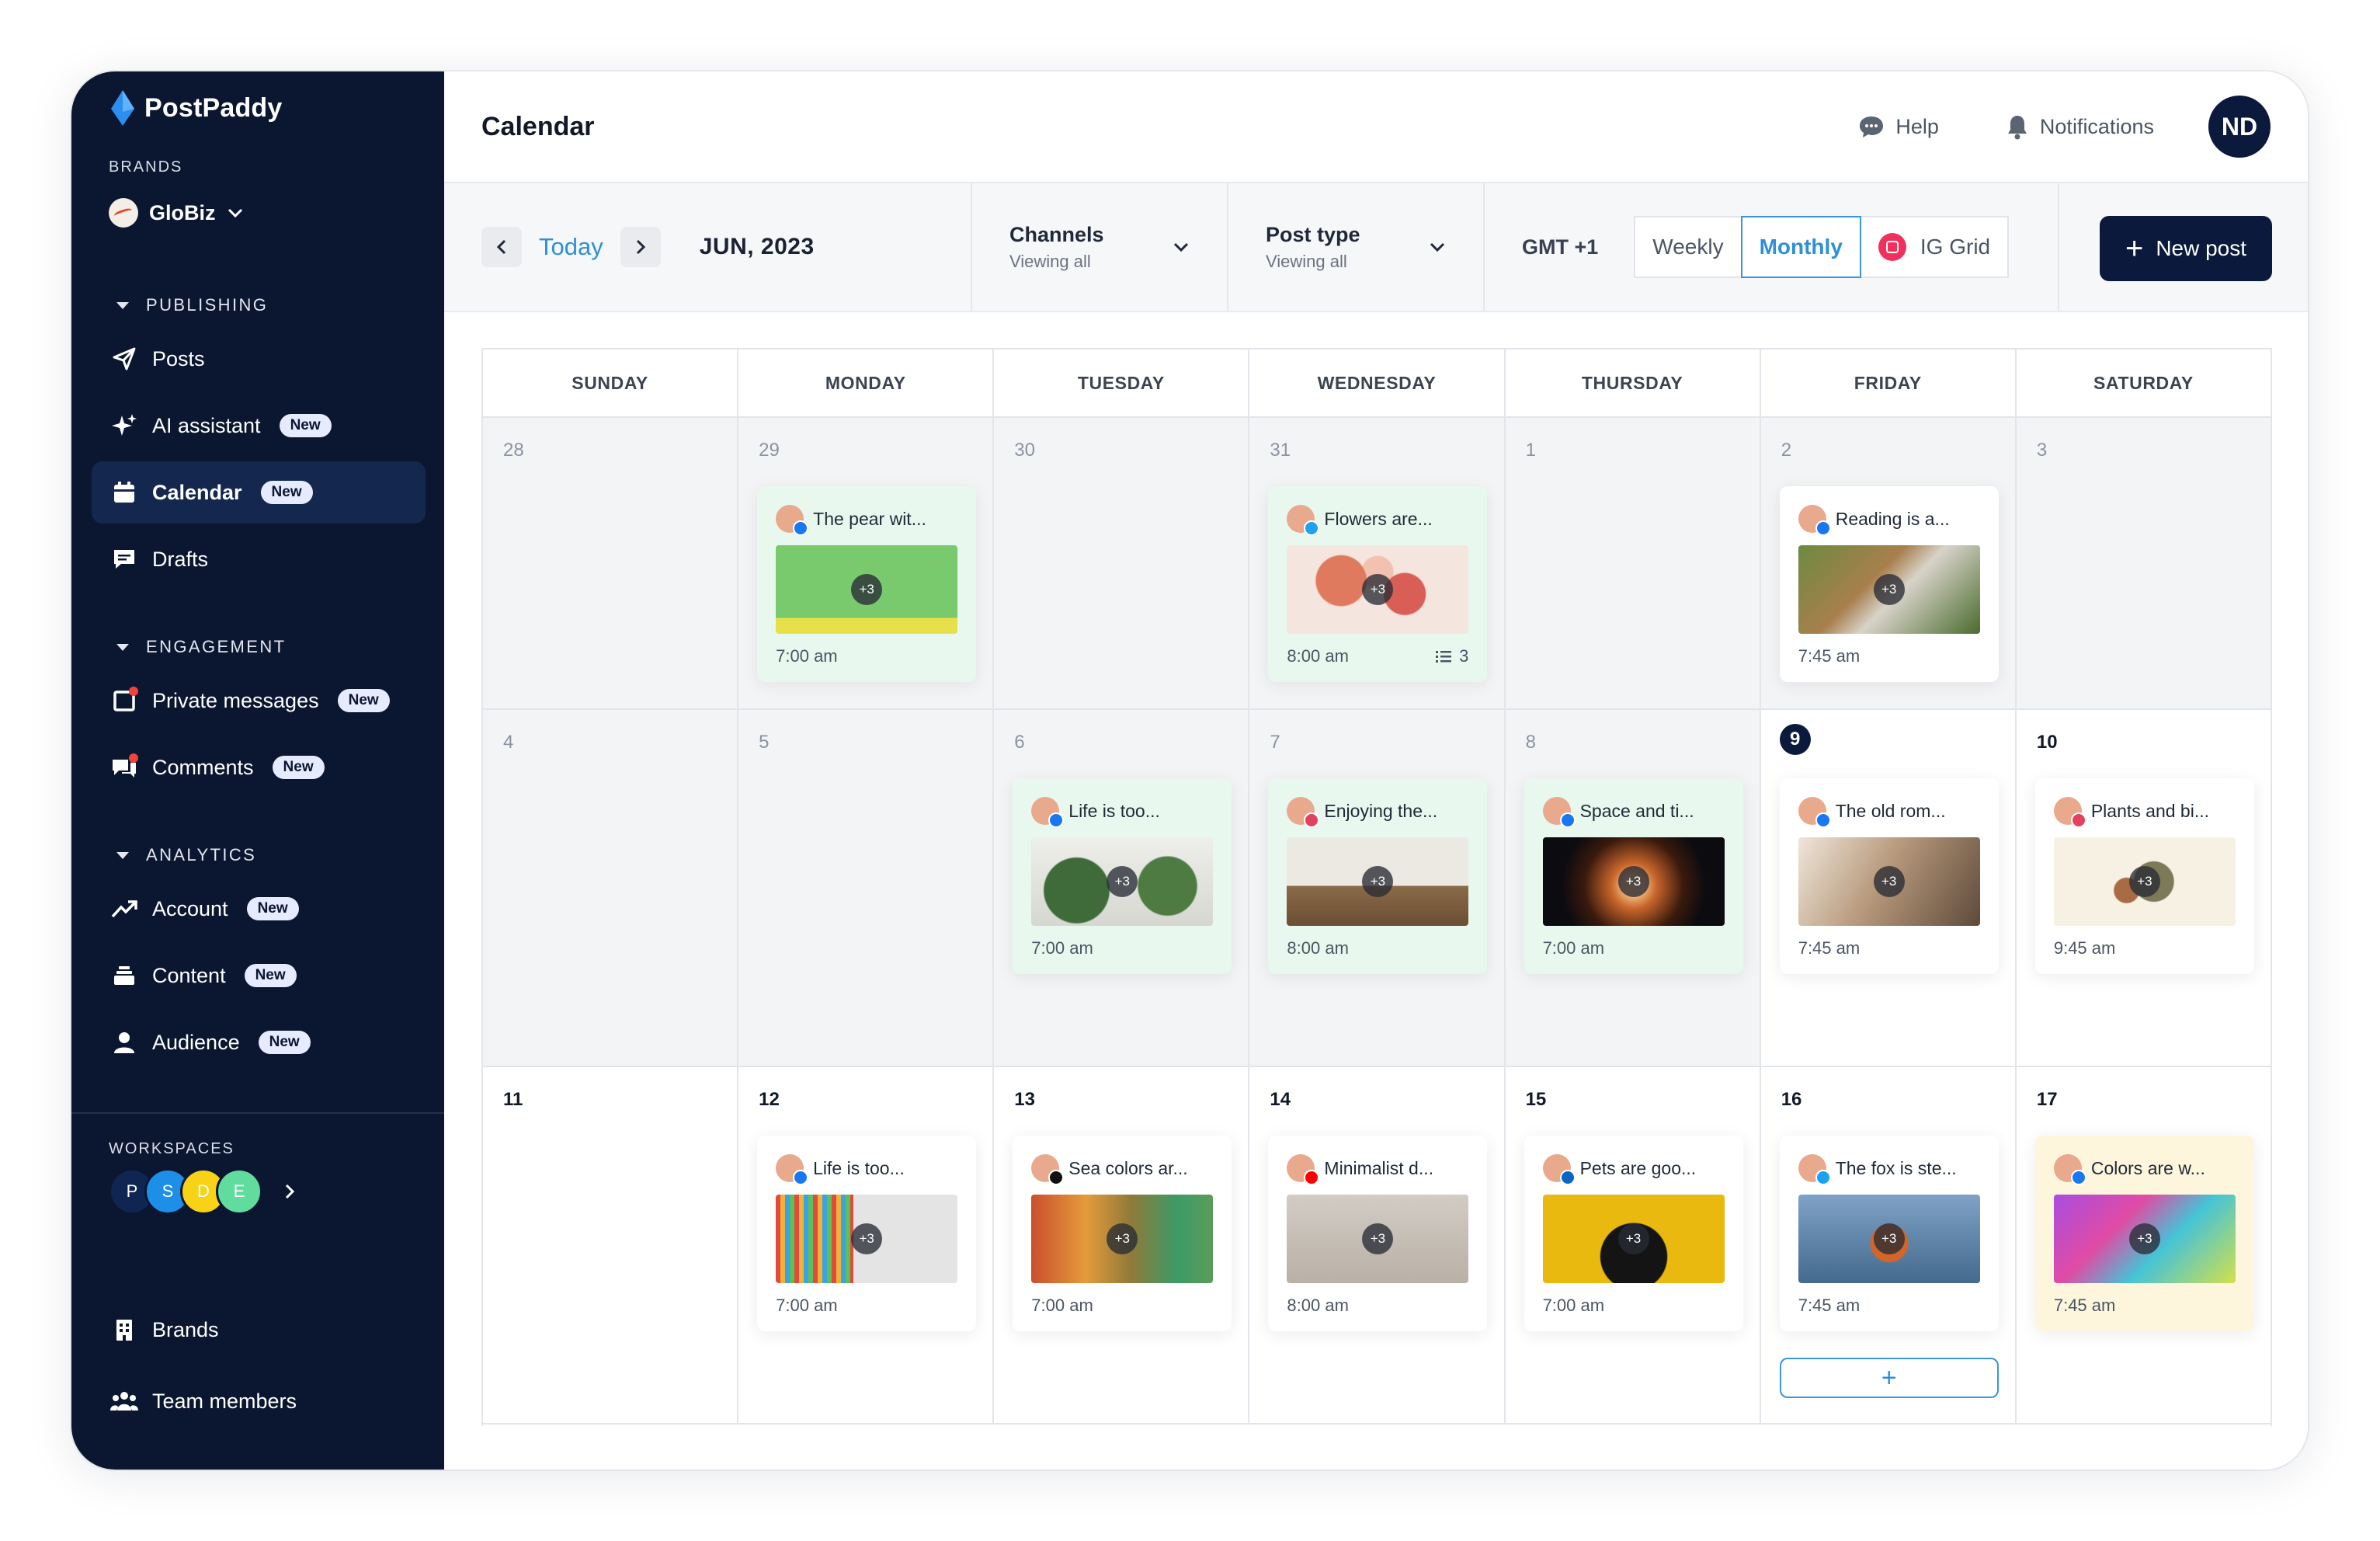 This screenshot has height=1541, width=2380. I want to click on calendar-day-cell: 7 Enjoying the... +3 8:00 am, so click(1378, 888).